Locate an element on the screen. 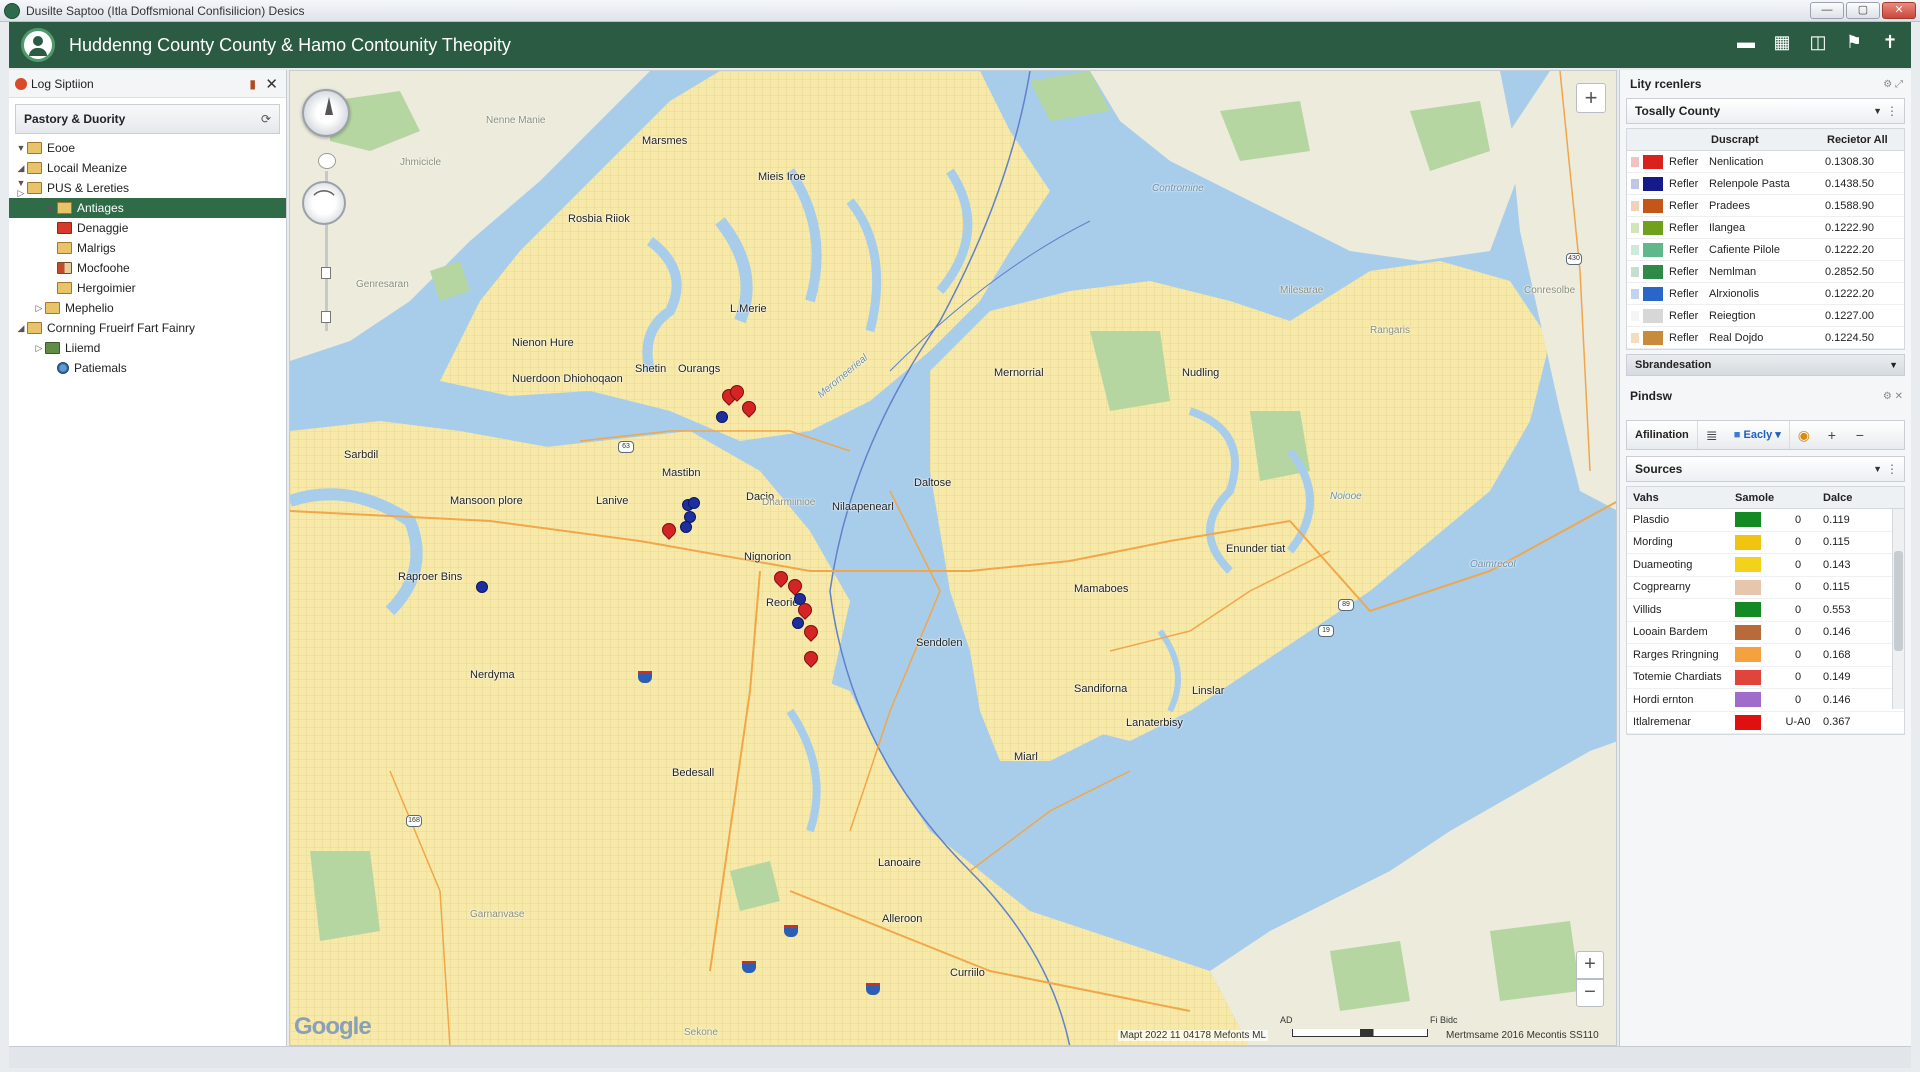 The image size is (1920, 1072). close-panel-icon: ✕ is located at coordinates (271, 84).